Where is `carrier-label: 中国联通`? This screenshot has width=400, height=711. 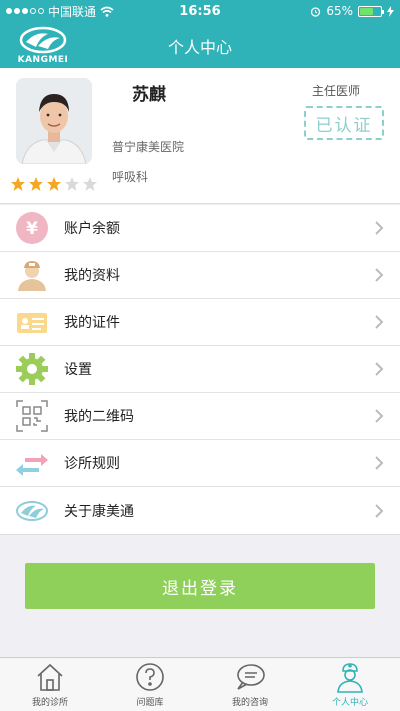
carrier-label: 中国联通 is located at coordinates (72, 11).